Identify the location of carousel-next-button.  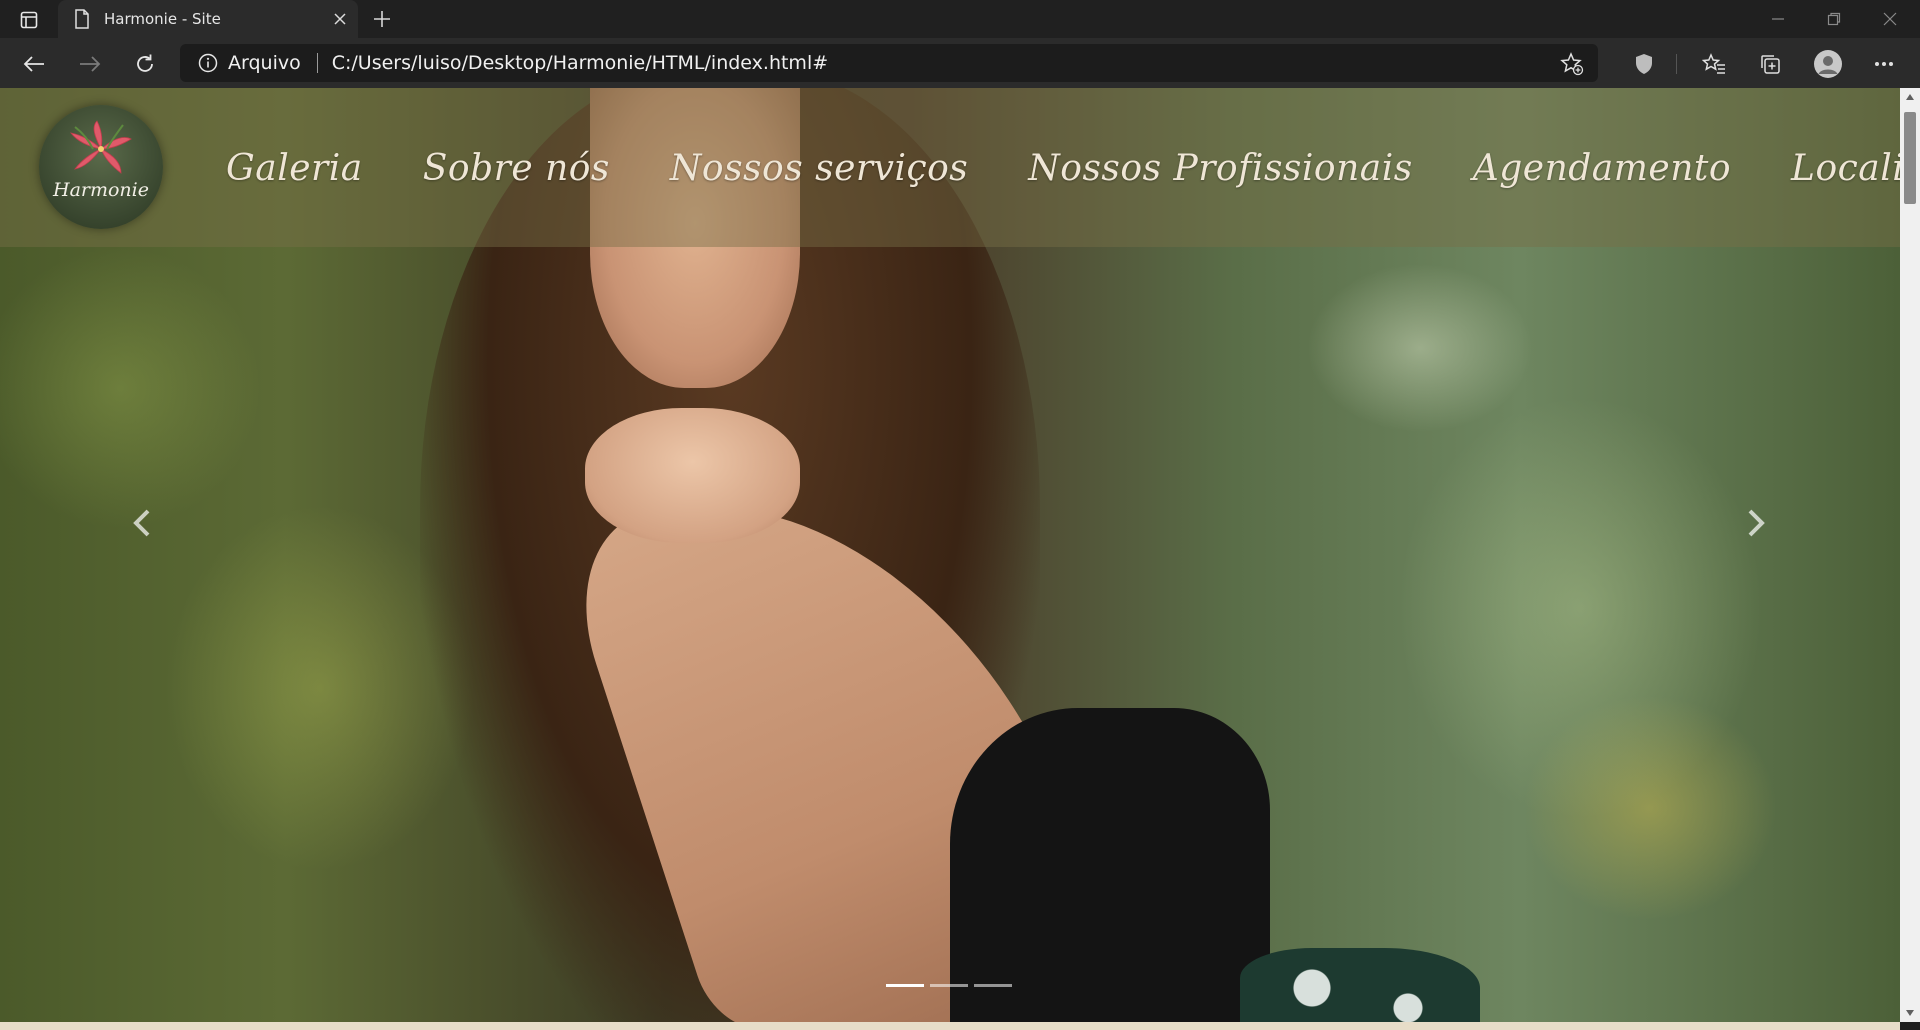
(1756, 523).